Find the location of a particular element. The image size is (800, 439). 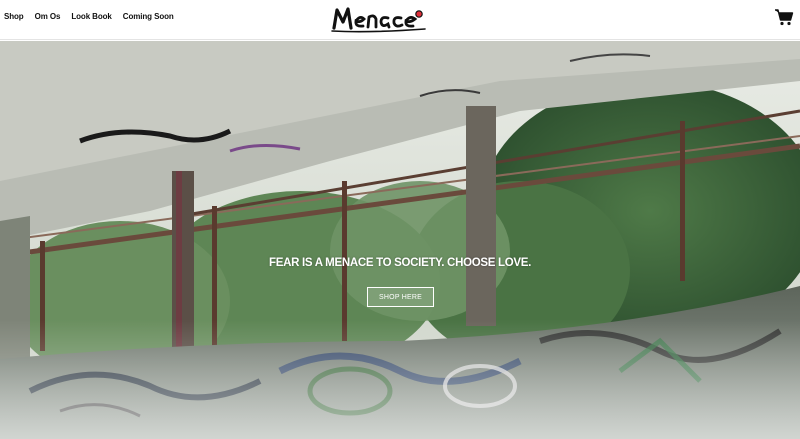

site-header: Shop Om Os Look Book Coming Soon is located at coordinates (400, 20).